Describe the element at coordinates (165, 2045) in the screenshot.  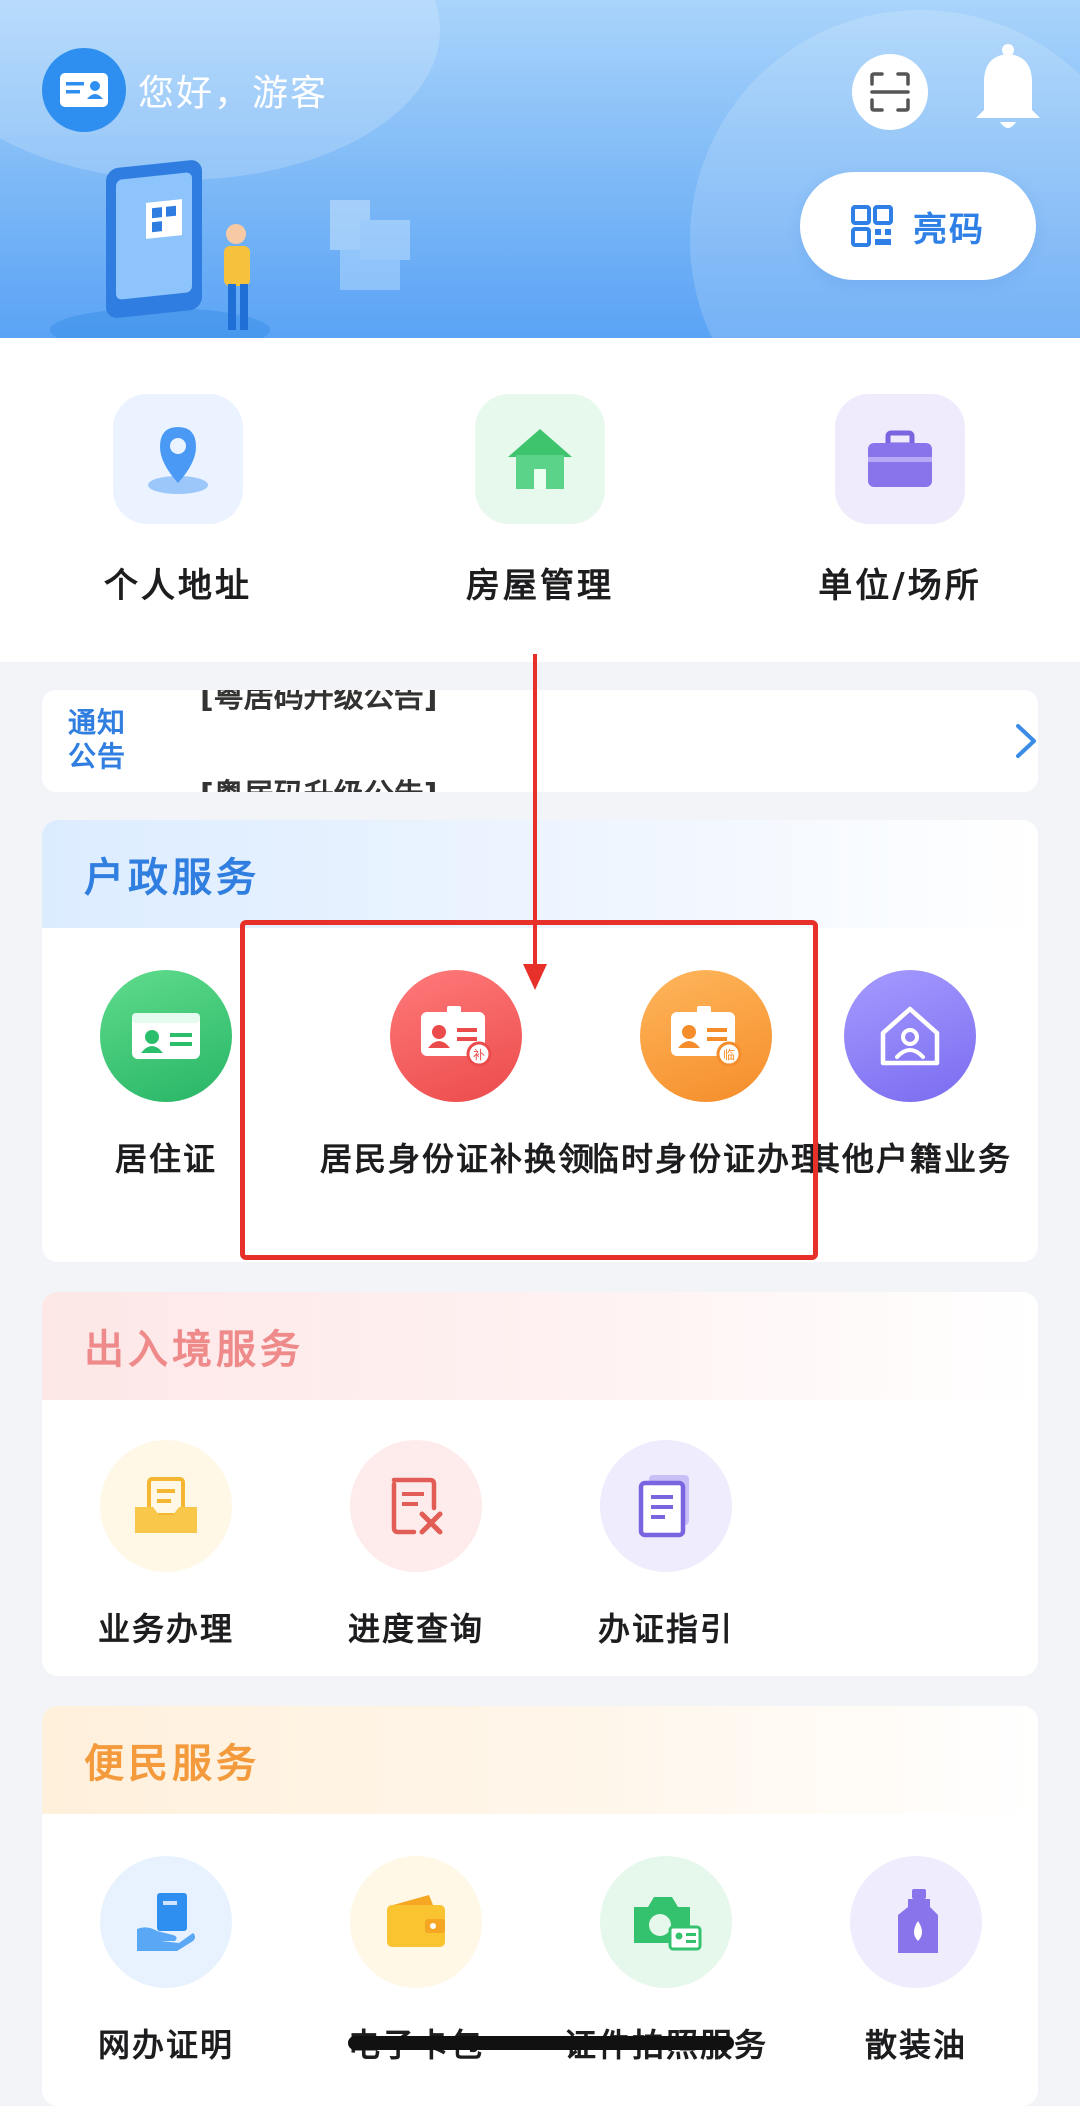
I see `service-label: 网办证明` at that location.